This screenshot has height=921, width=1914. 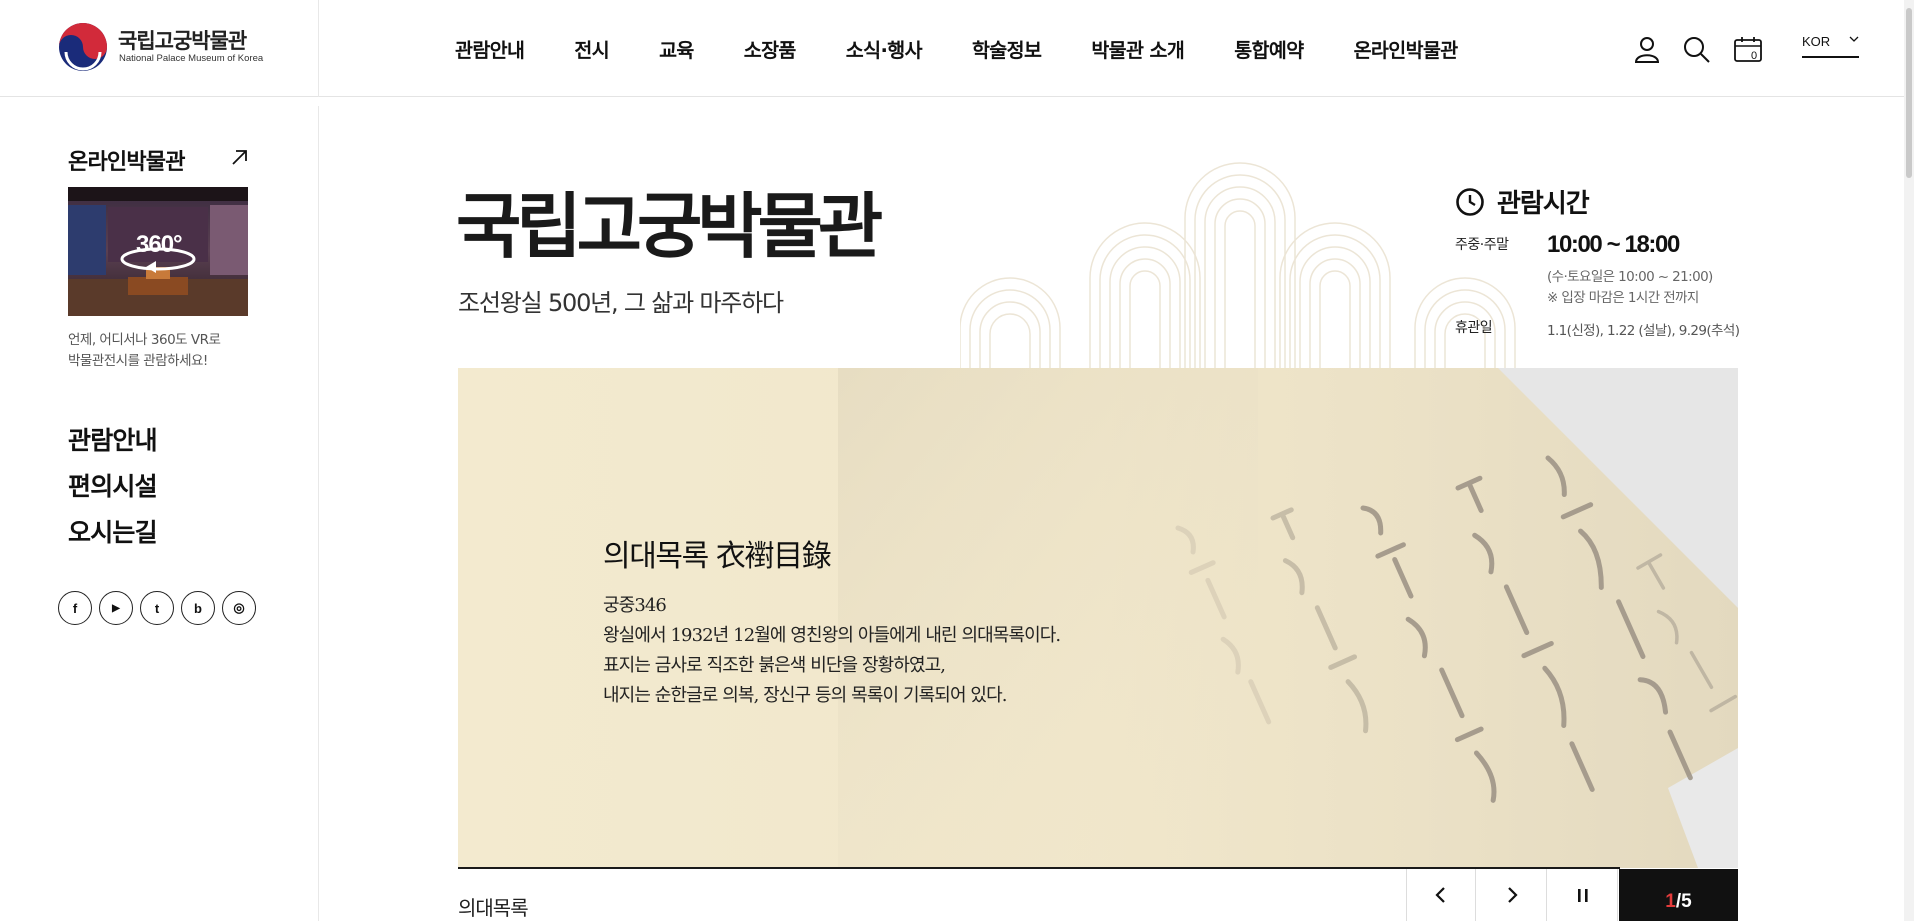 What do you see at coordinates (159, 244) in the screenshot?
I see `vr-360-label: 360°` at bounding box center [159, 244].